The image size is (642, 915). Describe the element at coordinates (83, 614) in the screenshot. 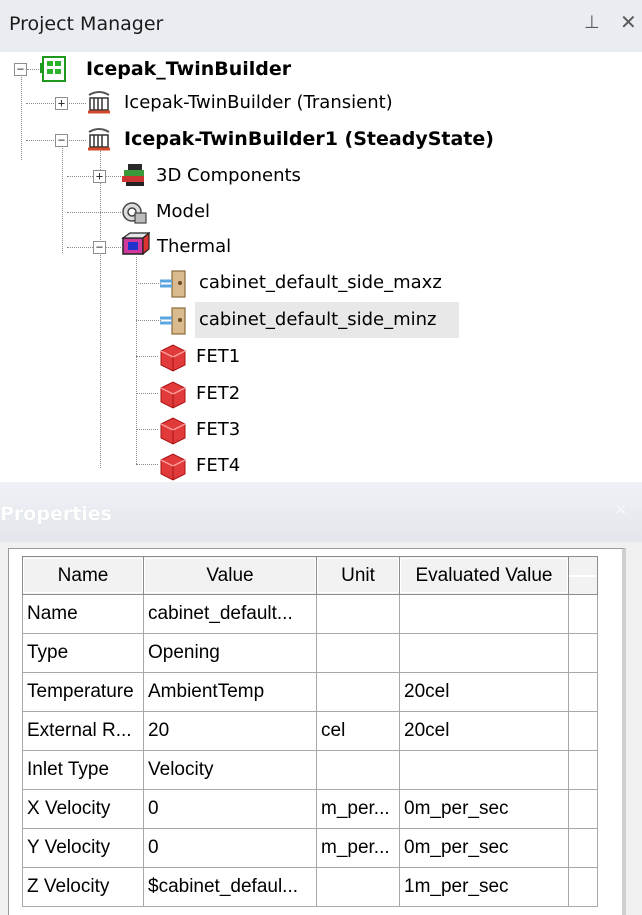

I see `property-name: Name` at that location.